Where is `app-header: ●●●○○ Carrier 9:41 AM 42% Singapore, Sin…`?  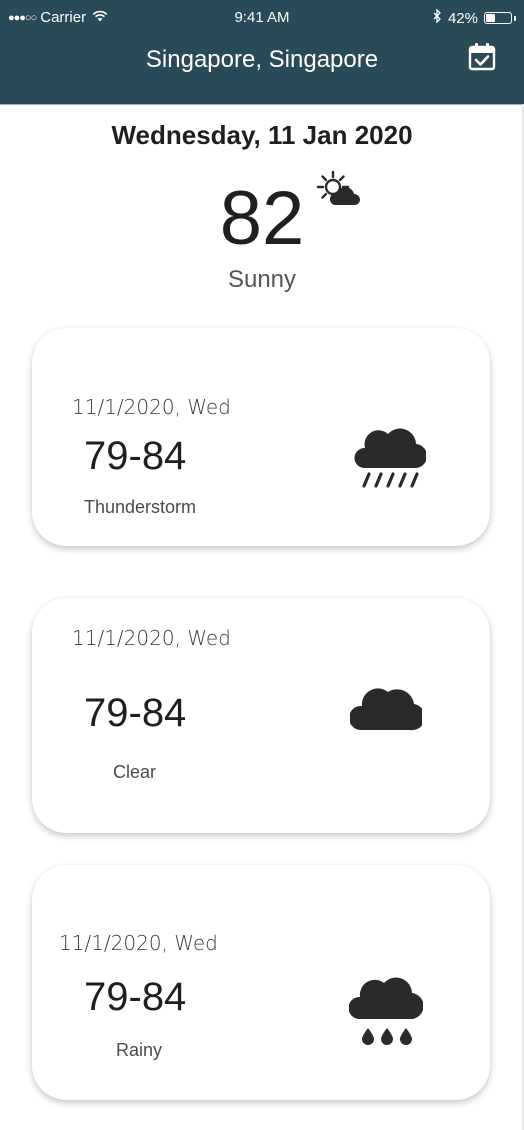 app-header: ●●●○○ Carrier 9:41 AM 42% Singapore, Sin… is located at coordinates (262, 52).